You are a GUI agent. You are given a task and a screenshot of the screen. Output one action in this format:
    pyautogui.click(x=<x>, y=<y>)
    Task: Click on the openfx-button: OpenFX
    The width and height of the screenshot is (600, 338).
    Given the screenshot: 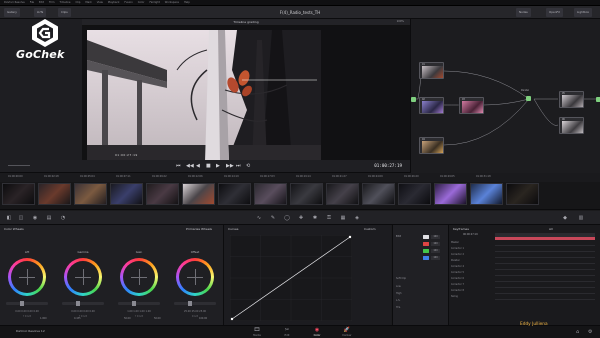 What is the action you would take?
    pyautogui.click(x=554, y=12)
    